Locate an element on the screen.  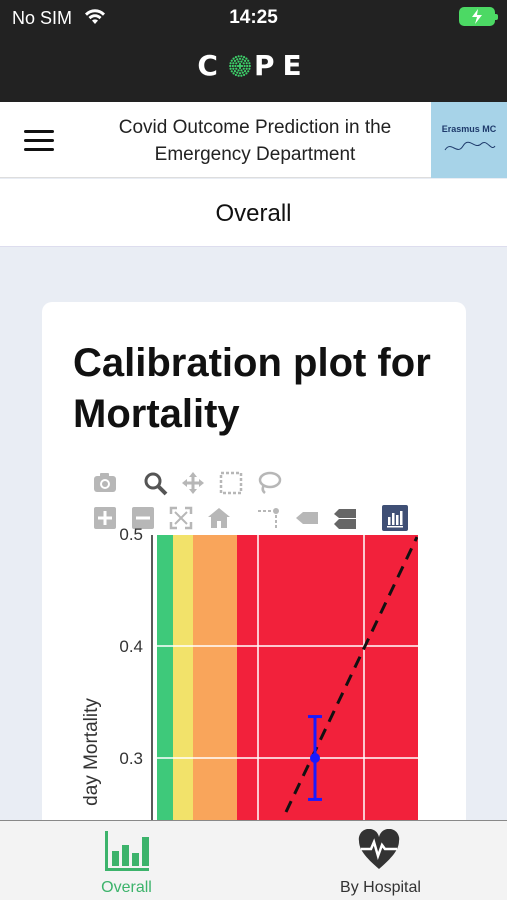
tab-overall: Overall is located at coordinates (126, 860).